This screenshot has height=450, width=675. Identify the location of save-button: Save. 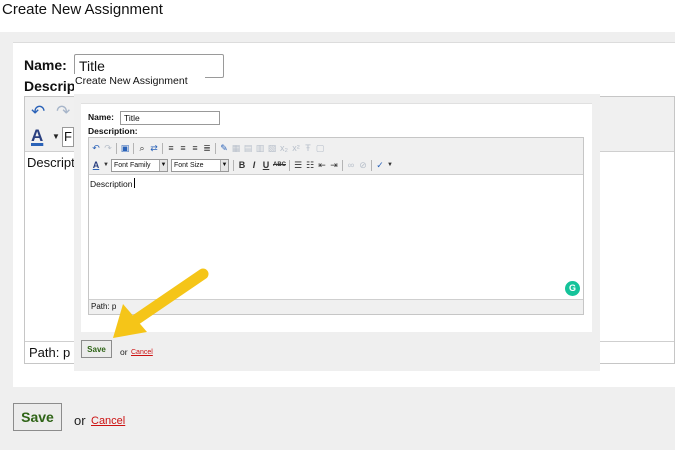
(37, 417).